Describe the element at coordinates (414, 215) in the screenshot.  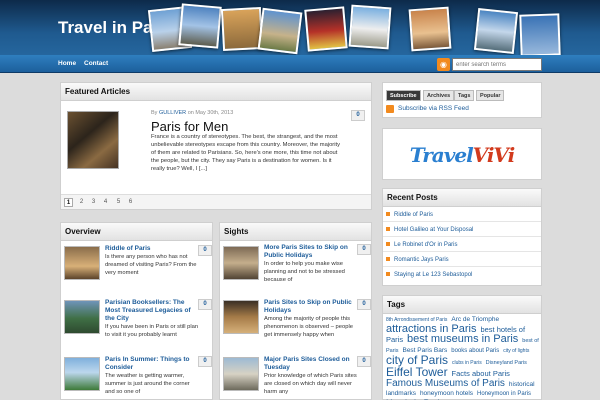
I see `recent-post-label: Riddle of Paris` at that location.